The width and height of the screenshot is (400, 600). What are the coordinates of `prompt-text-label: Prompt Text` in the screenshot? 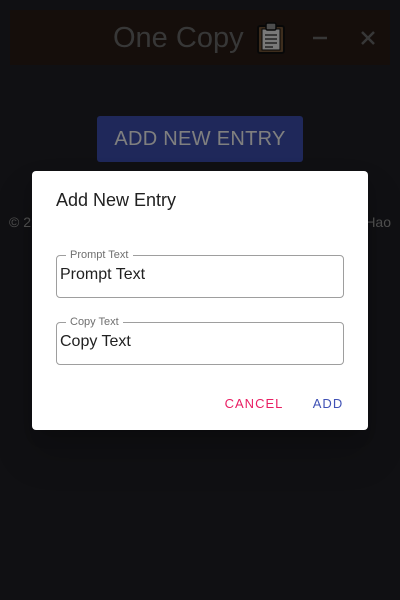 It's located at (99, 255).